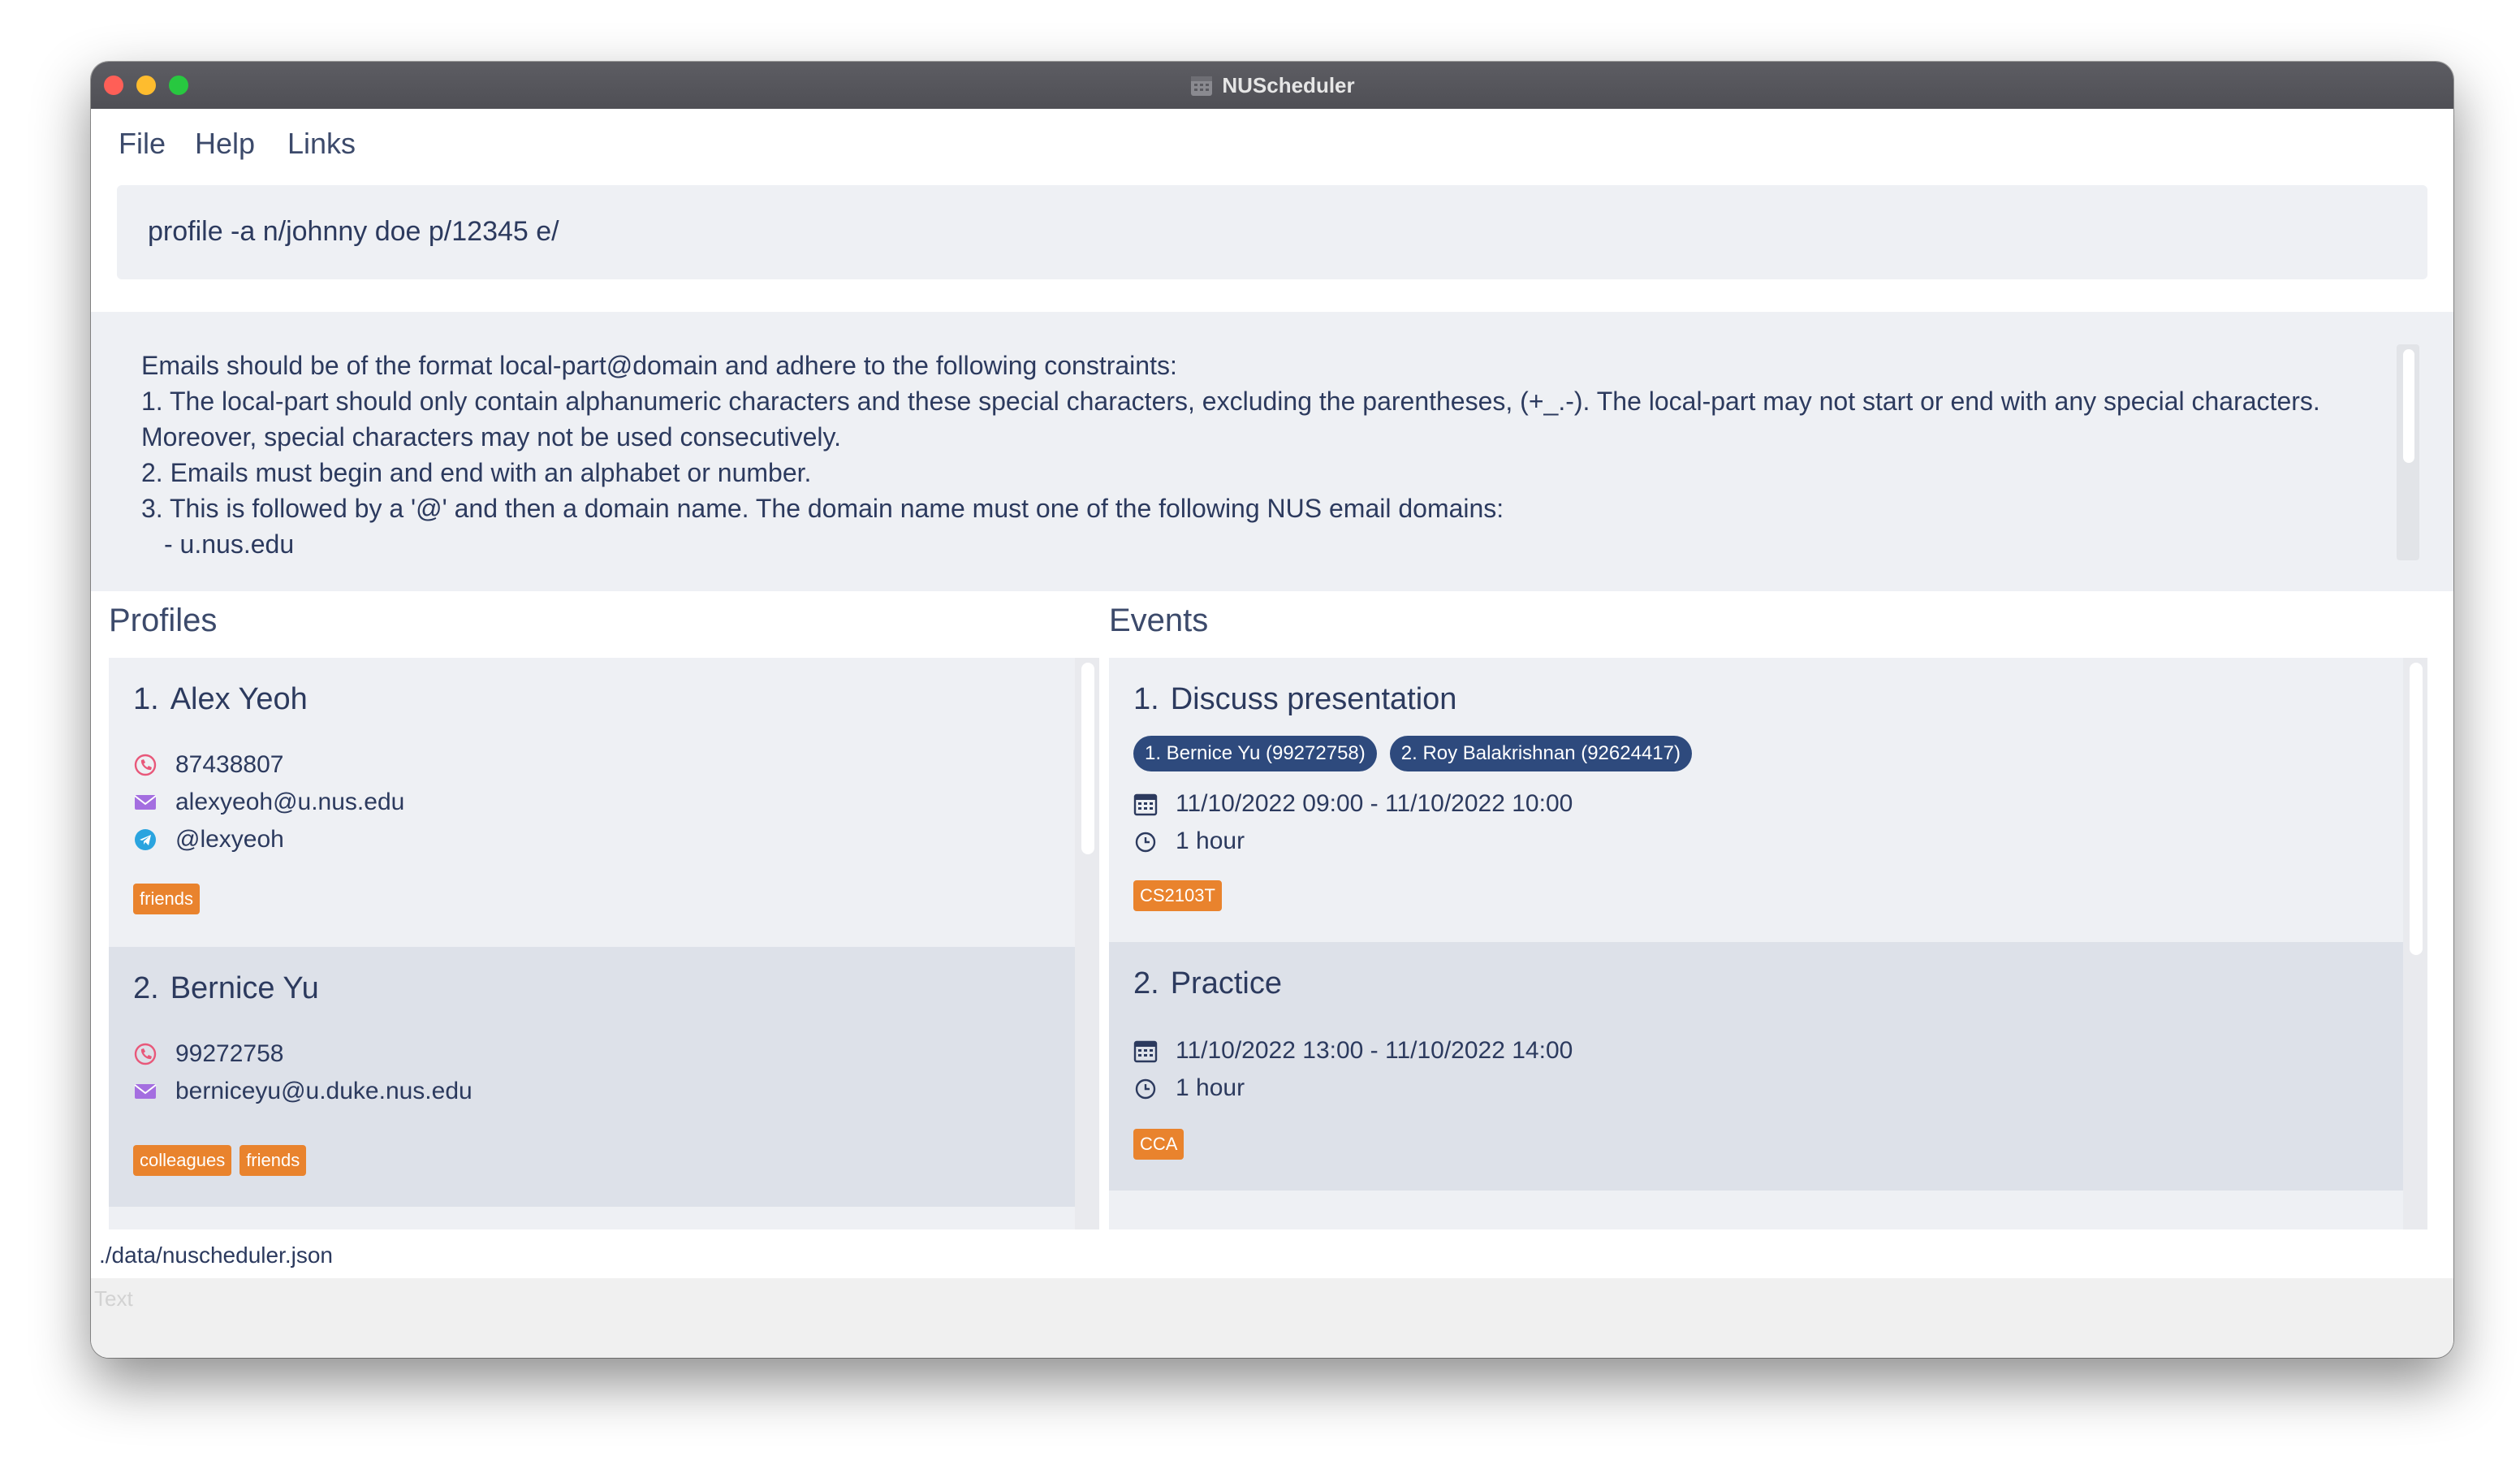  I want to click on profile-phone: 87438807, so click(208, 765).